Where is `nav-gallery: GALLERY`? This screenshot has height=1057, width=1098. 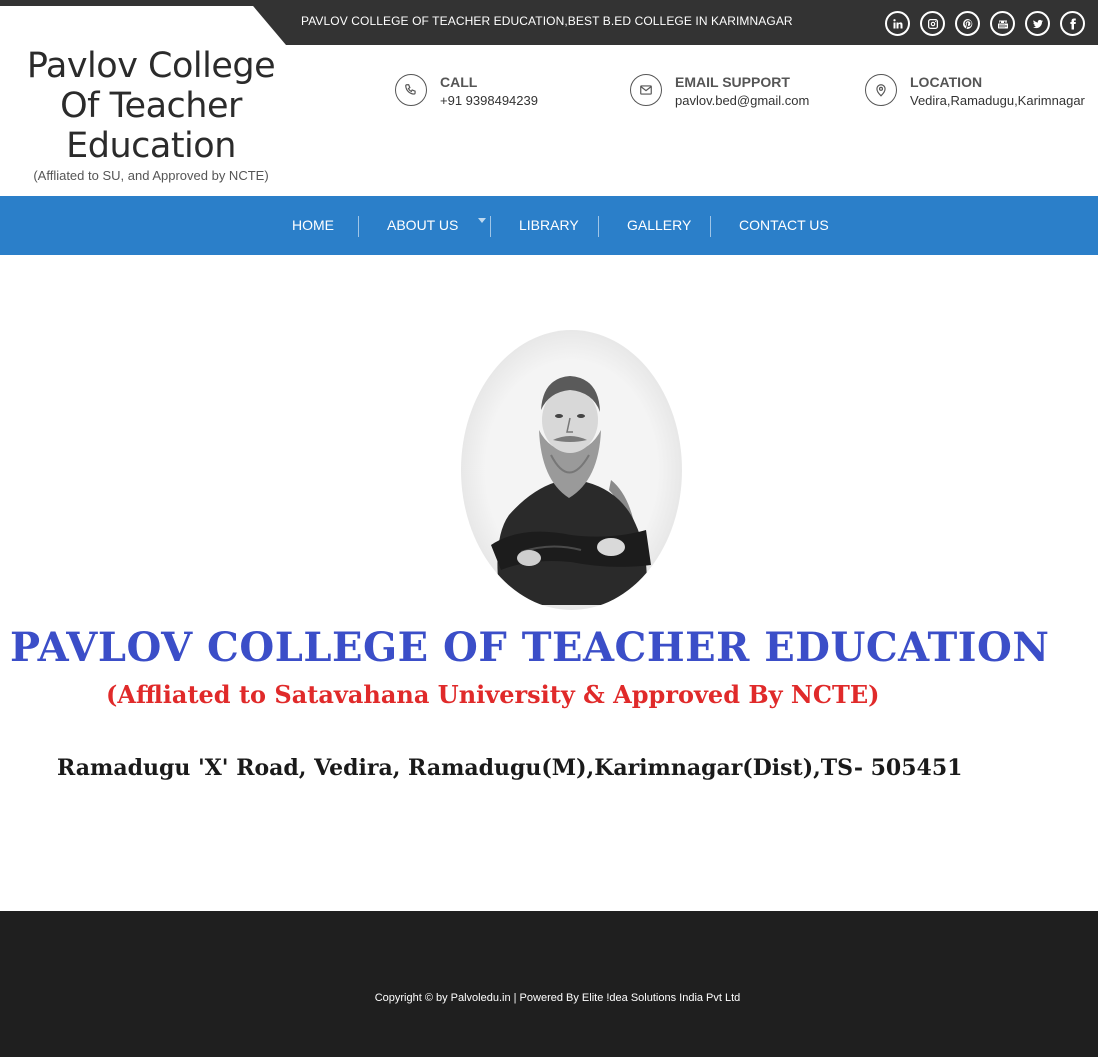
nav-gallery: GALLERY is located at coordinates (659, 225).